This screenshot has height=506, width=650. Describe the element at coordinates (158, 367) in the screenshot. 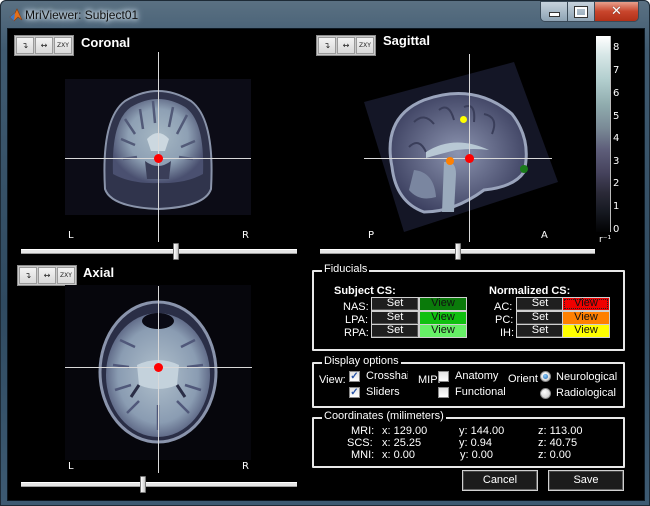

I see `axial-cursor-point` at that location.